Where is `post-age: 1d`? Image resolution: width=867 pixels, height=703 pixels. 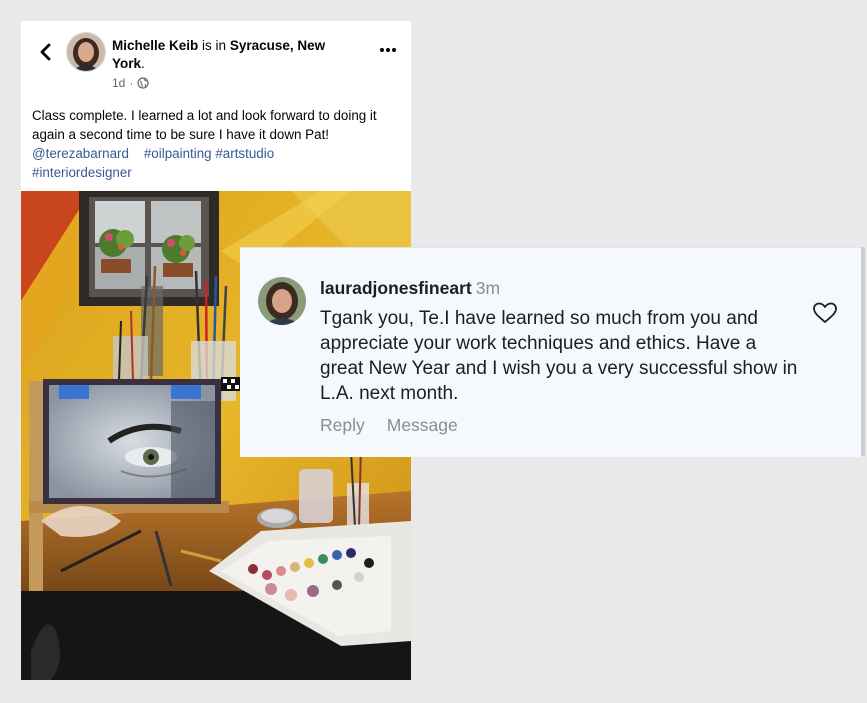 post-age: 1d is located at coordinates (118, 83).